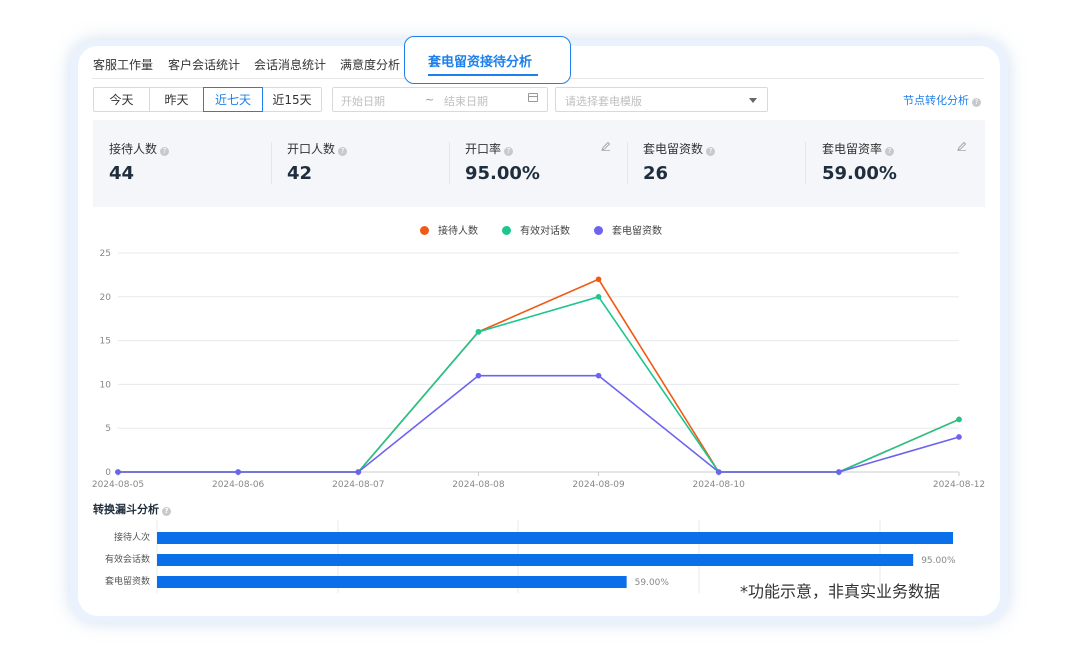 The image size is (1080, 672). What do you see at coordinates (132, 537) in the screenshot?
I see `funnel-category-label: 接待人次` at bounding box center [132, 537].